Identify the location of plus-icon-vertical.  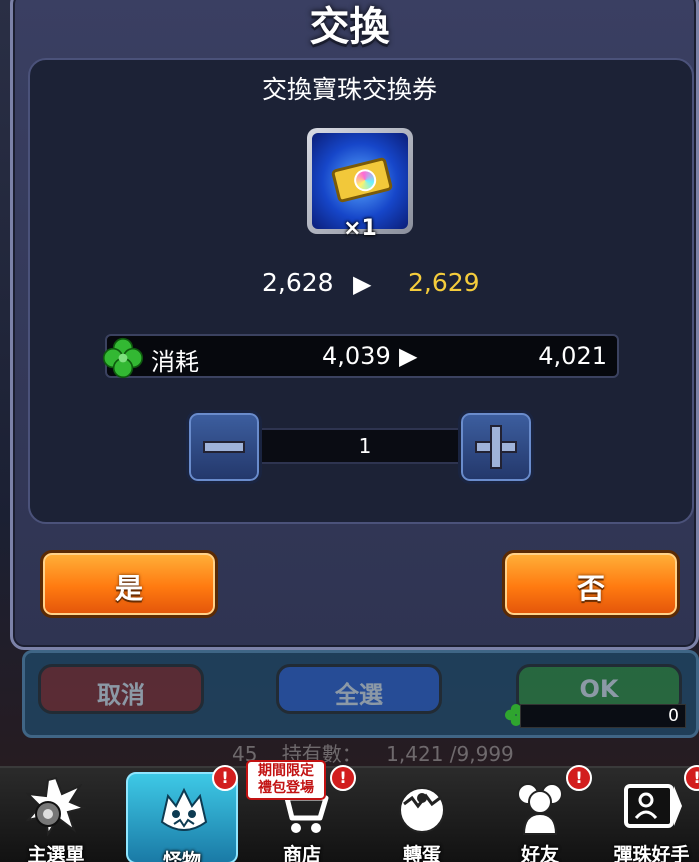
(496, 447).